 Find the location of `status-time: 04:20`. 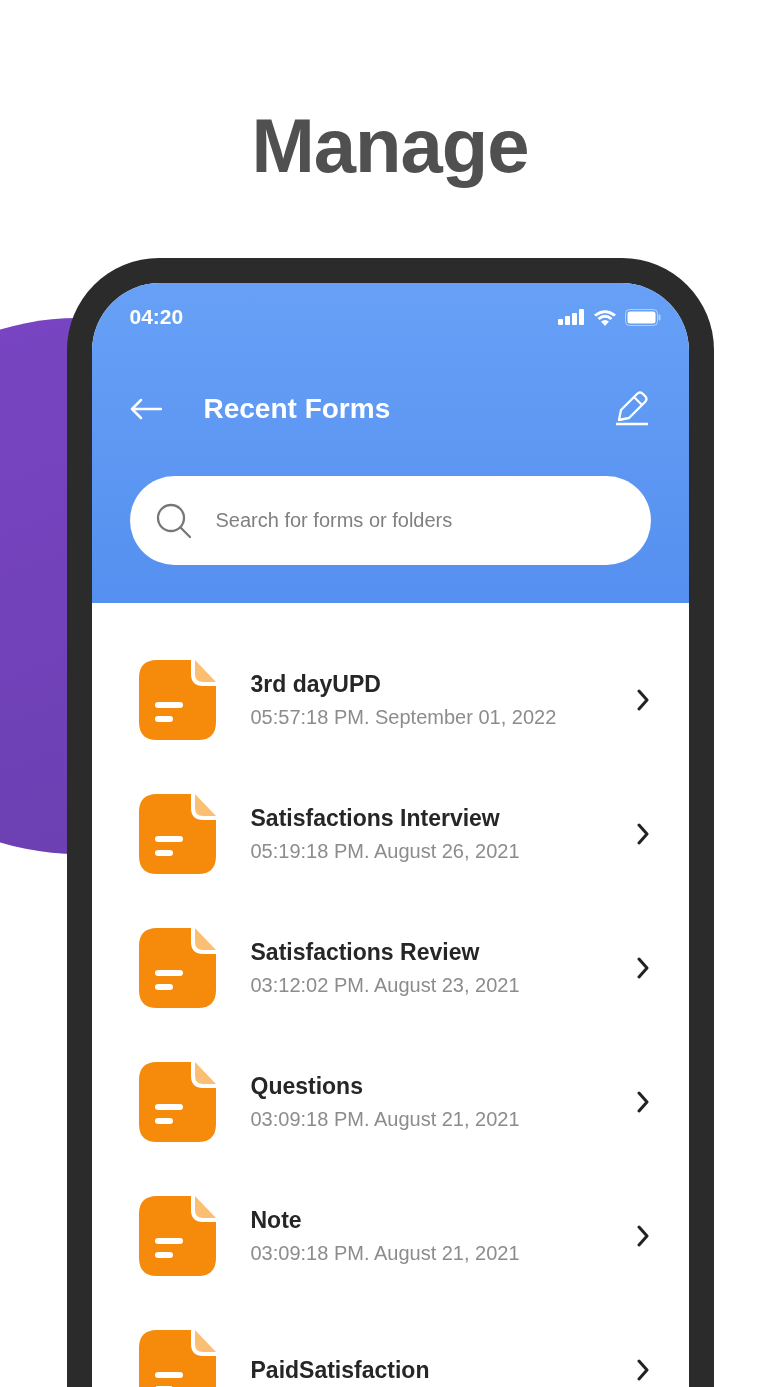

status-time: 04:20 is located at coordinates (156, 317).